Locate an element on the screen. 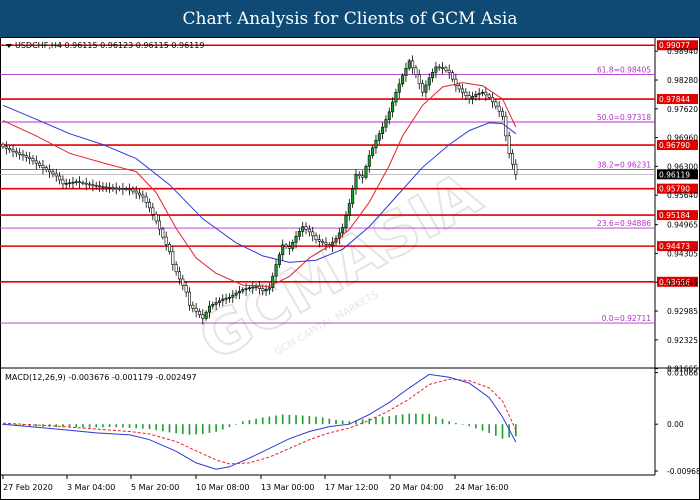  level-price-label: 0.95184 is located at coordinates (674, 215).